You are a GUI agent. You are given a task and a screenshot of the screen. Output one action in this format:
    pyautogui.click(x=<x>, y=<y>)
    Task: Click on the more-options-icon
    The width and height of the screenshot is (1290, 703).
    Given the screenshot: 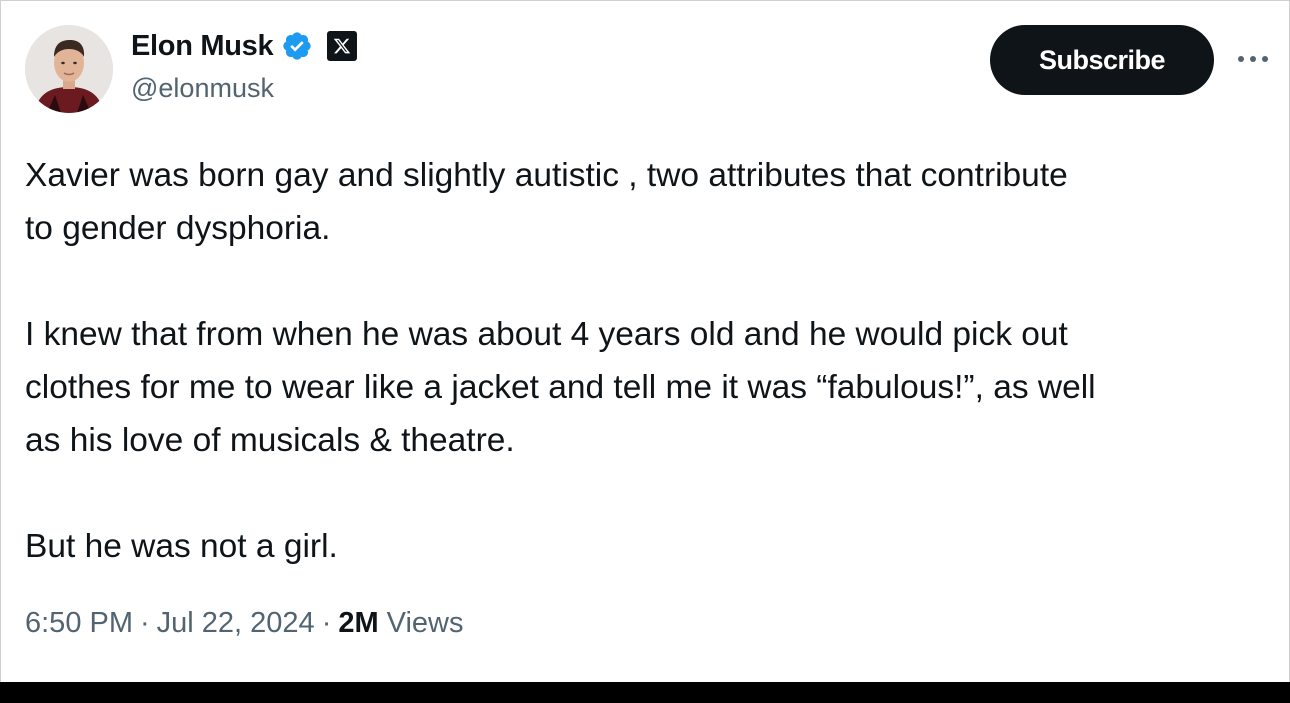 What is the action you would take?
    pyautogui.click(x=1253, y=59)
    